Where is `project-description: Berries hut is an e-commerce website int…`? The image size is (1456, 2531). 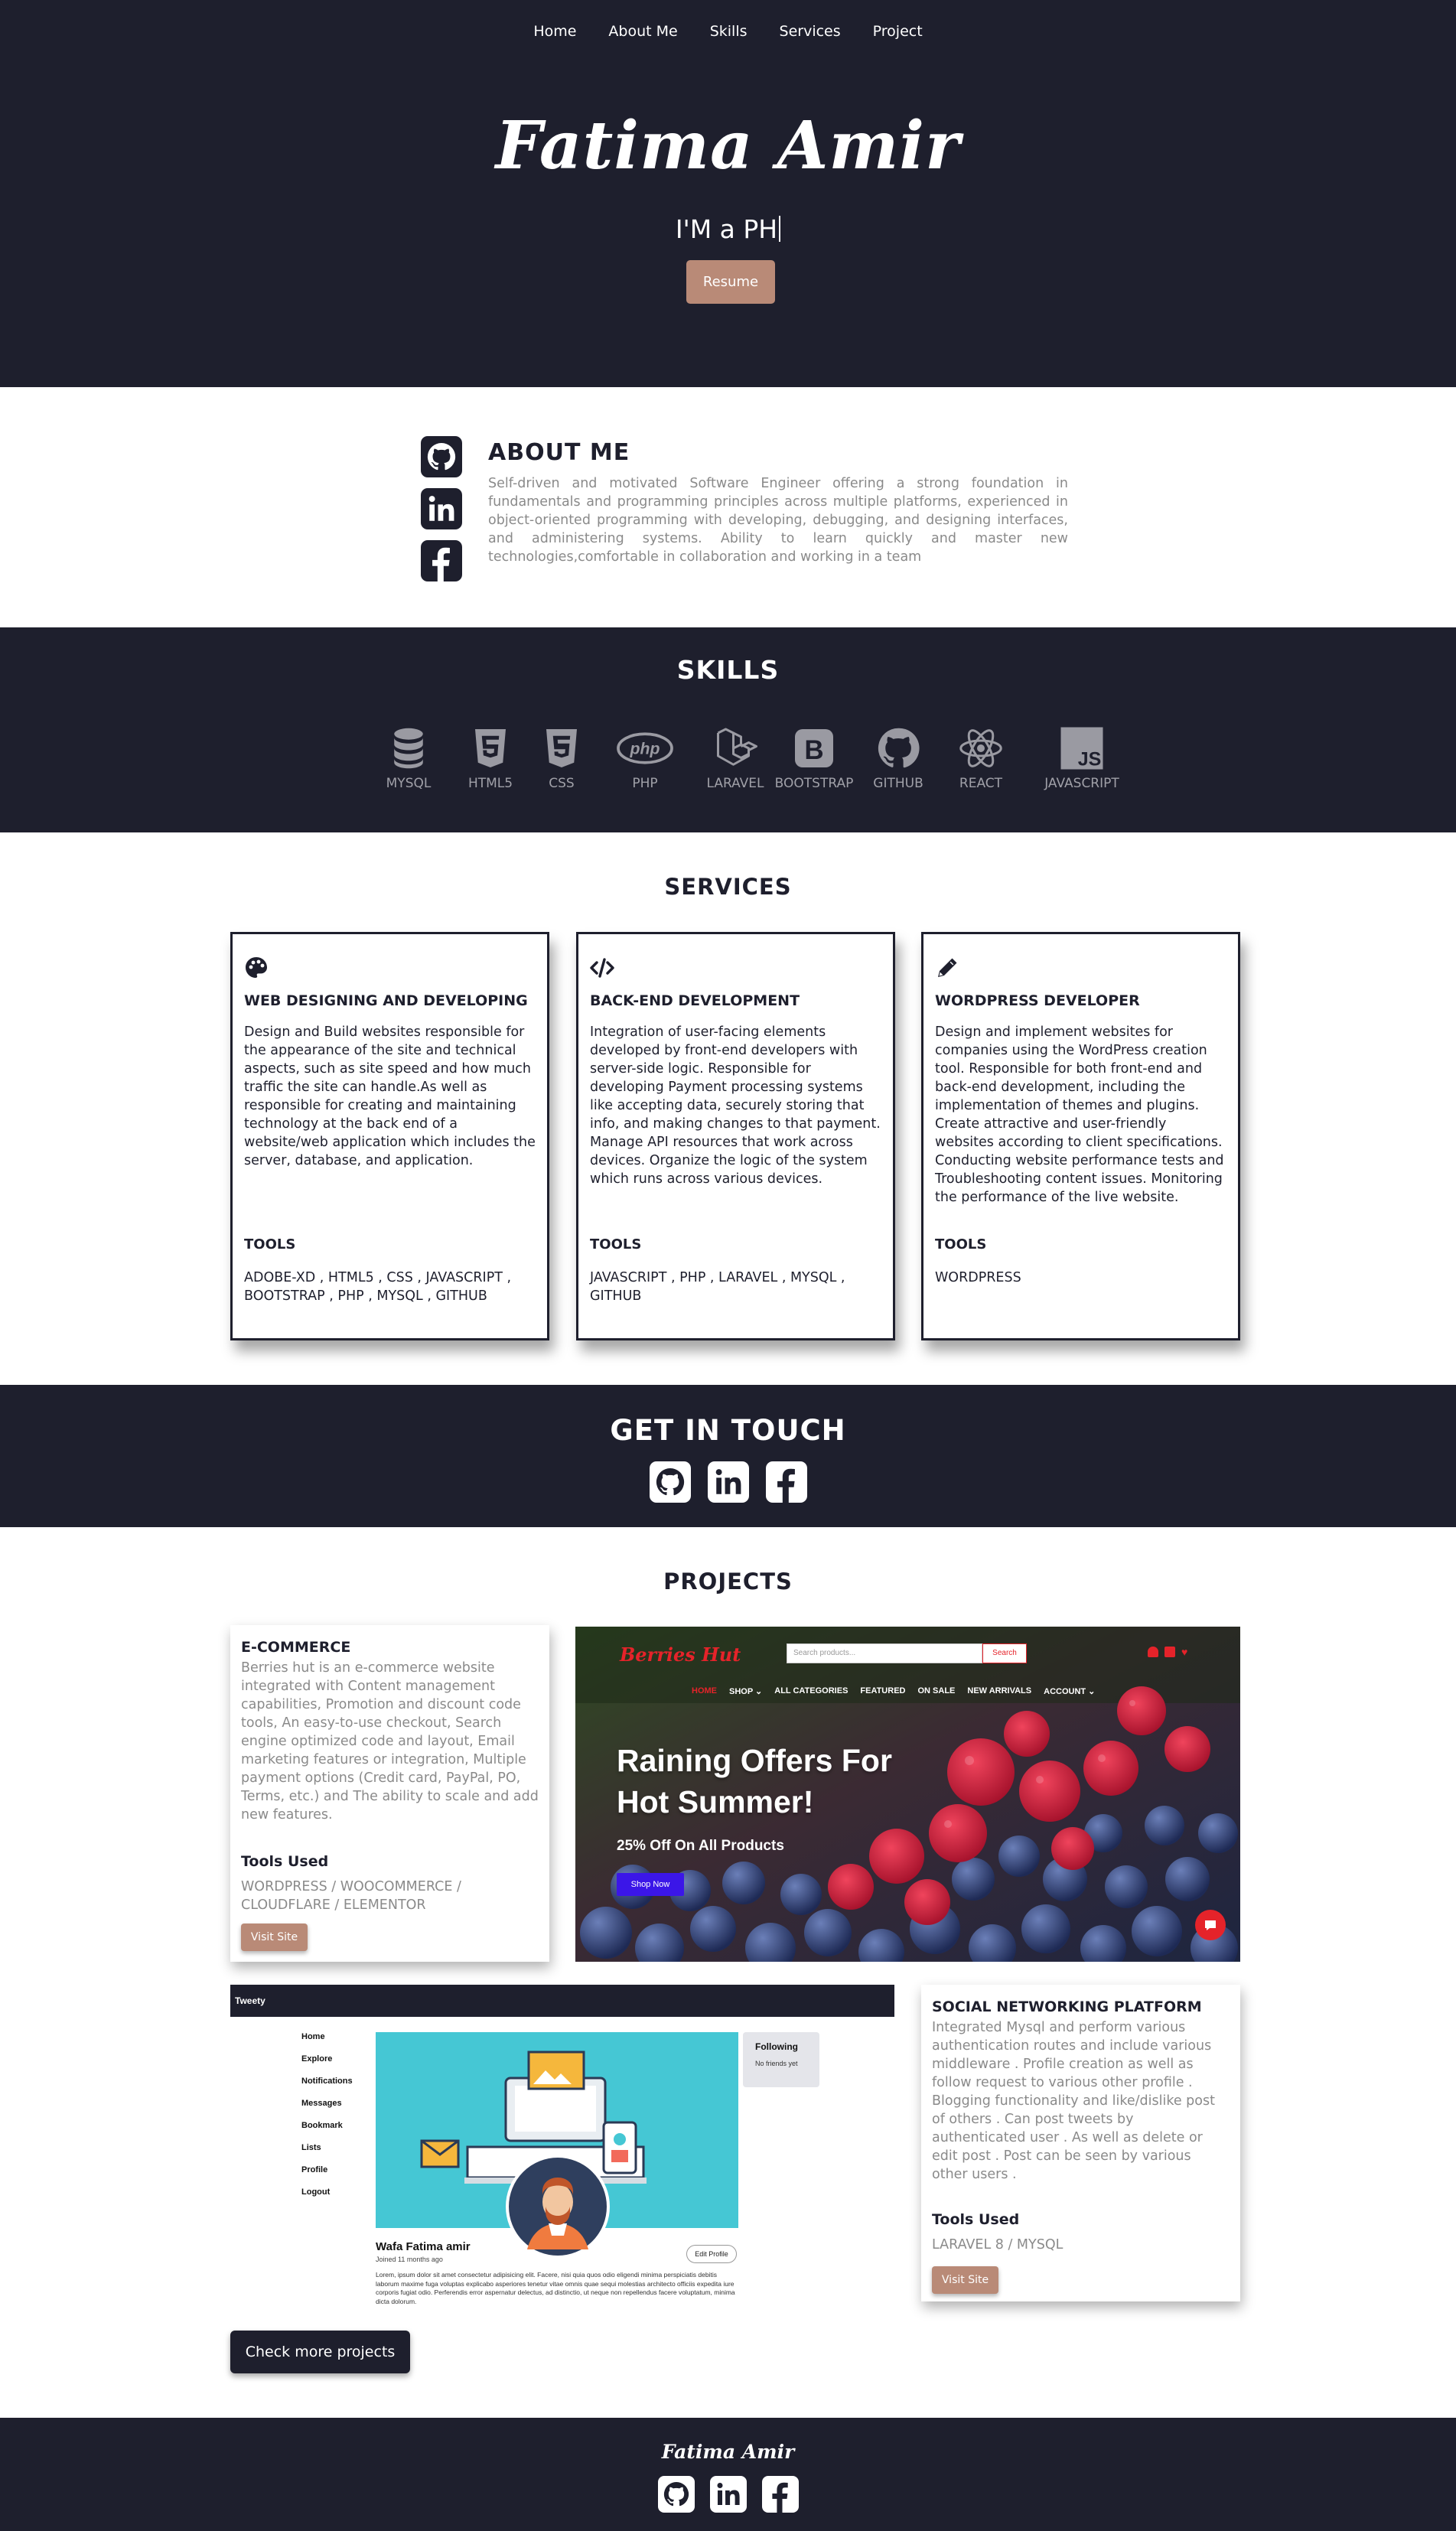
project-description: Berries hut is an e-commerce website int… is located at coordinates (390, 1741).